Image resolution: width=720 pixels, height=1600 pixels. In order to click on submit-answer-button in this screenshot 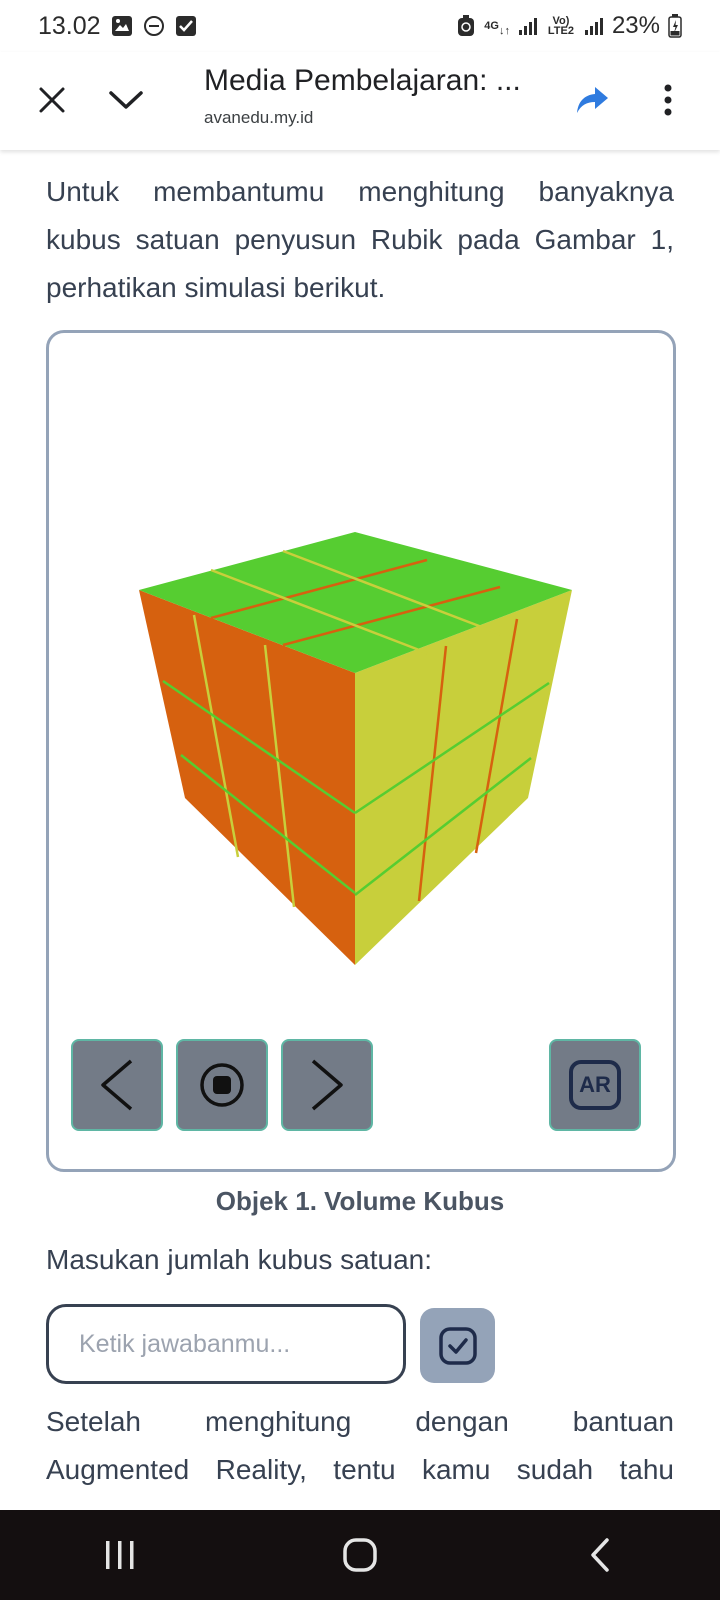, I will do `click(457, 1345)`.